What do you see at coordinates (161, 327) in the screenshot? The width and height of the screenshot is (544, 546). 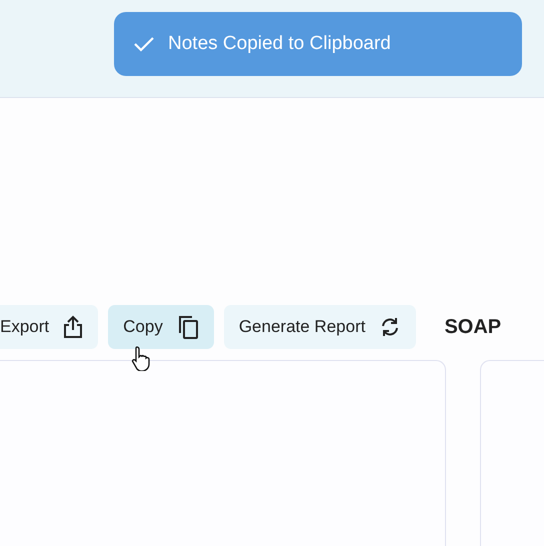 I see `action-button: Copy` at bounding box center [161, 327].